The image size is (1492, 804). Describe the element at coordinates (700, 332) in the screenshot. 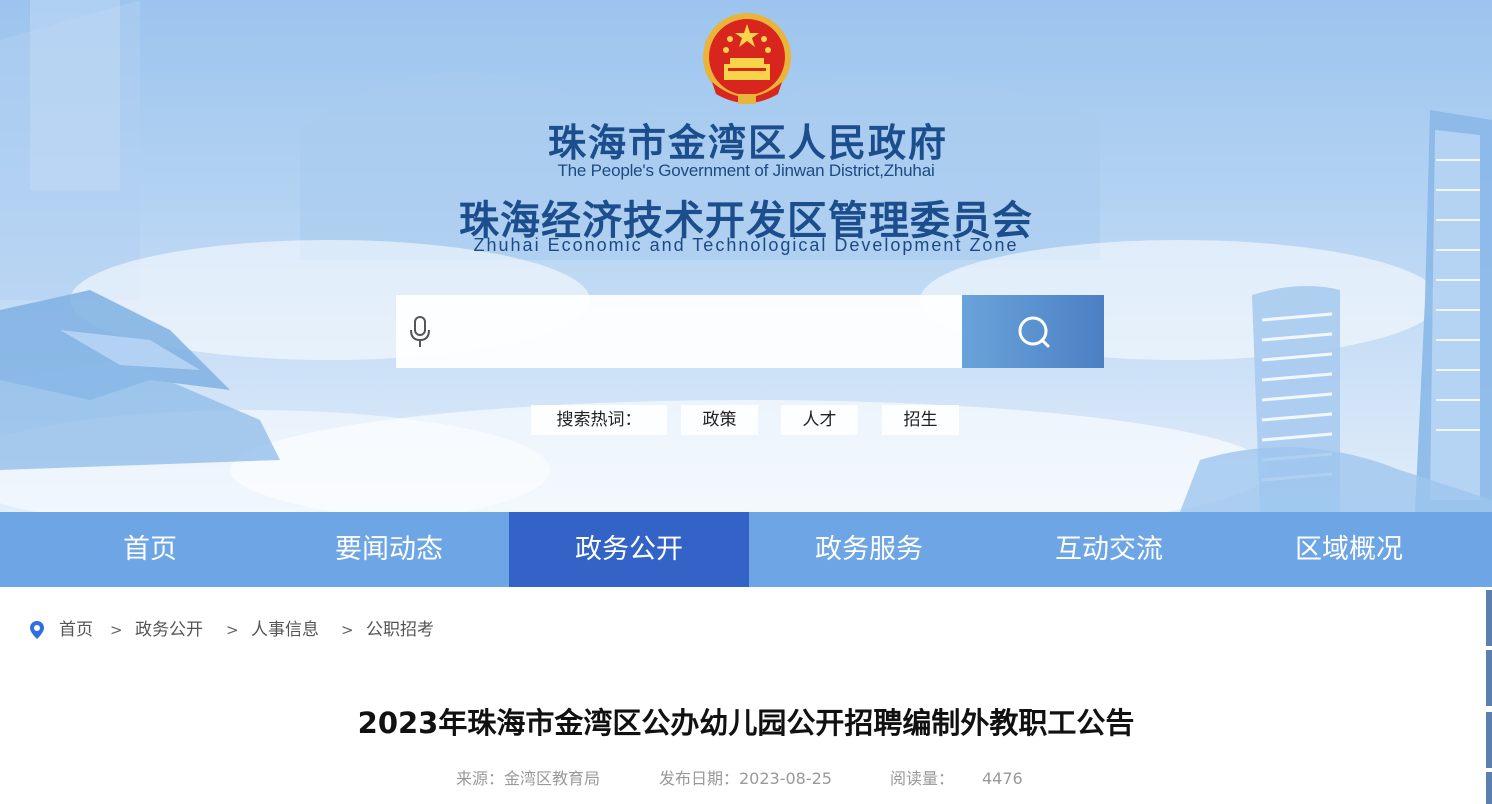

I see `search-input` at that location.